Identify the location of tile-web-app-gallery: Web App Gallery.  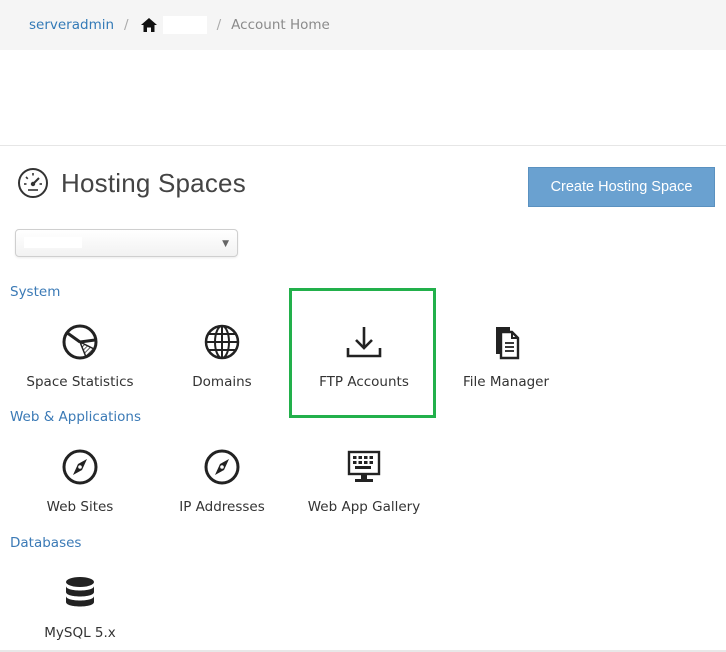
(364, 481).